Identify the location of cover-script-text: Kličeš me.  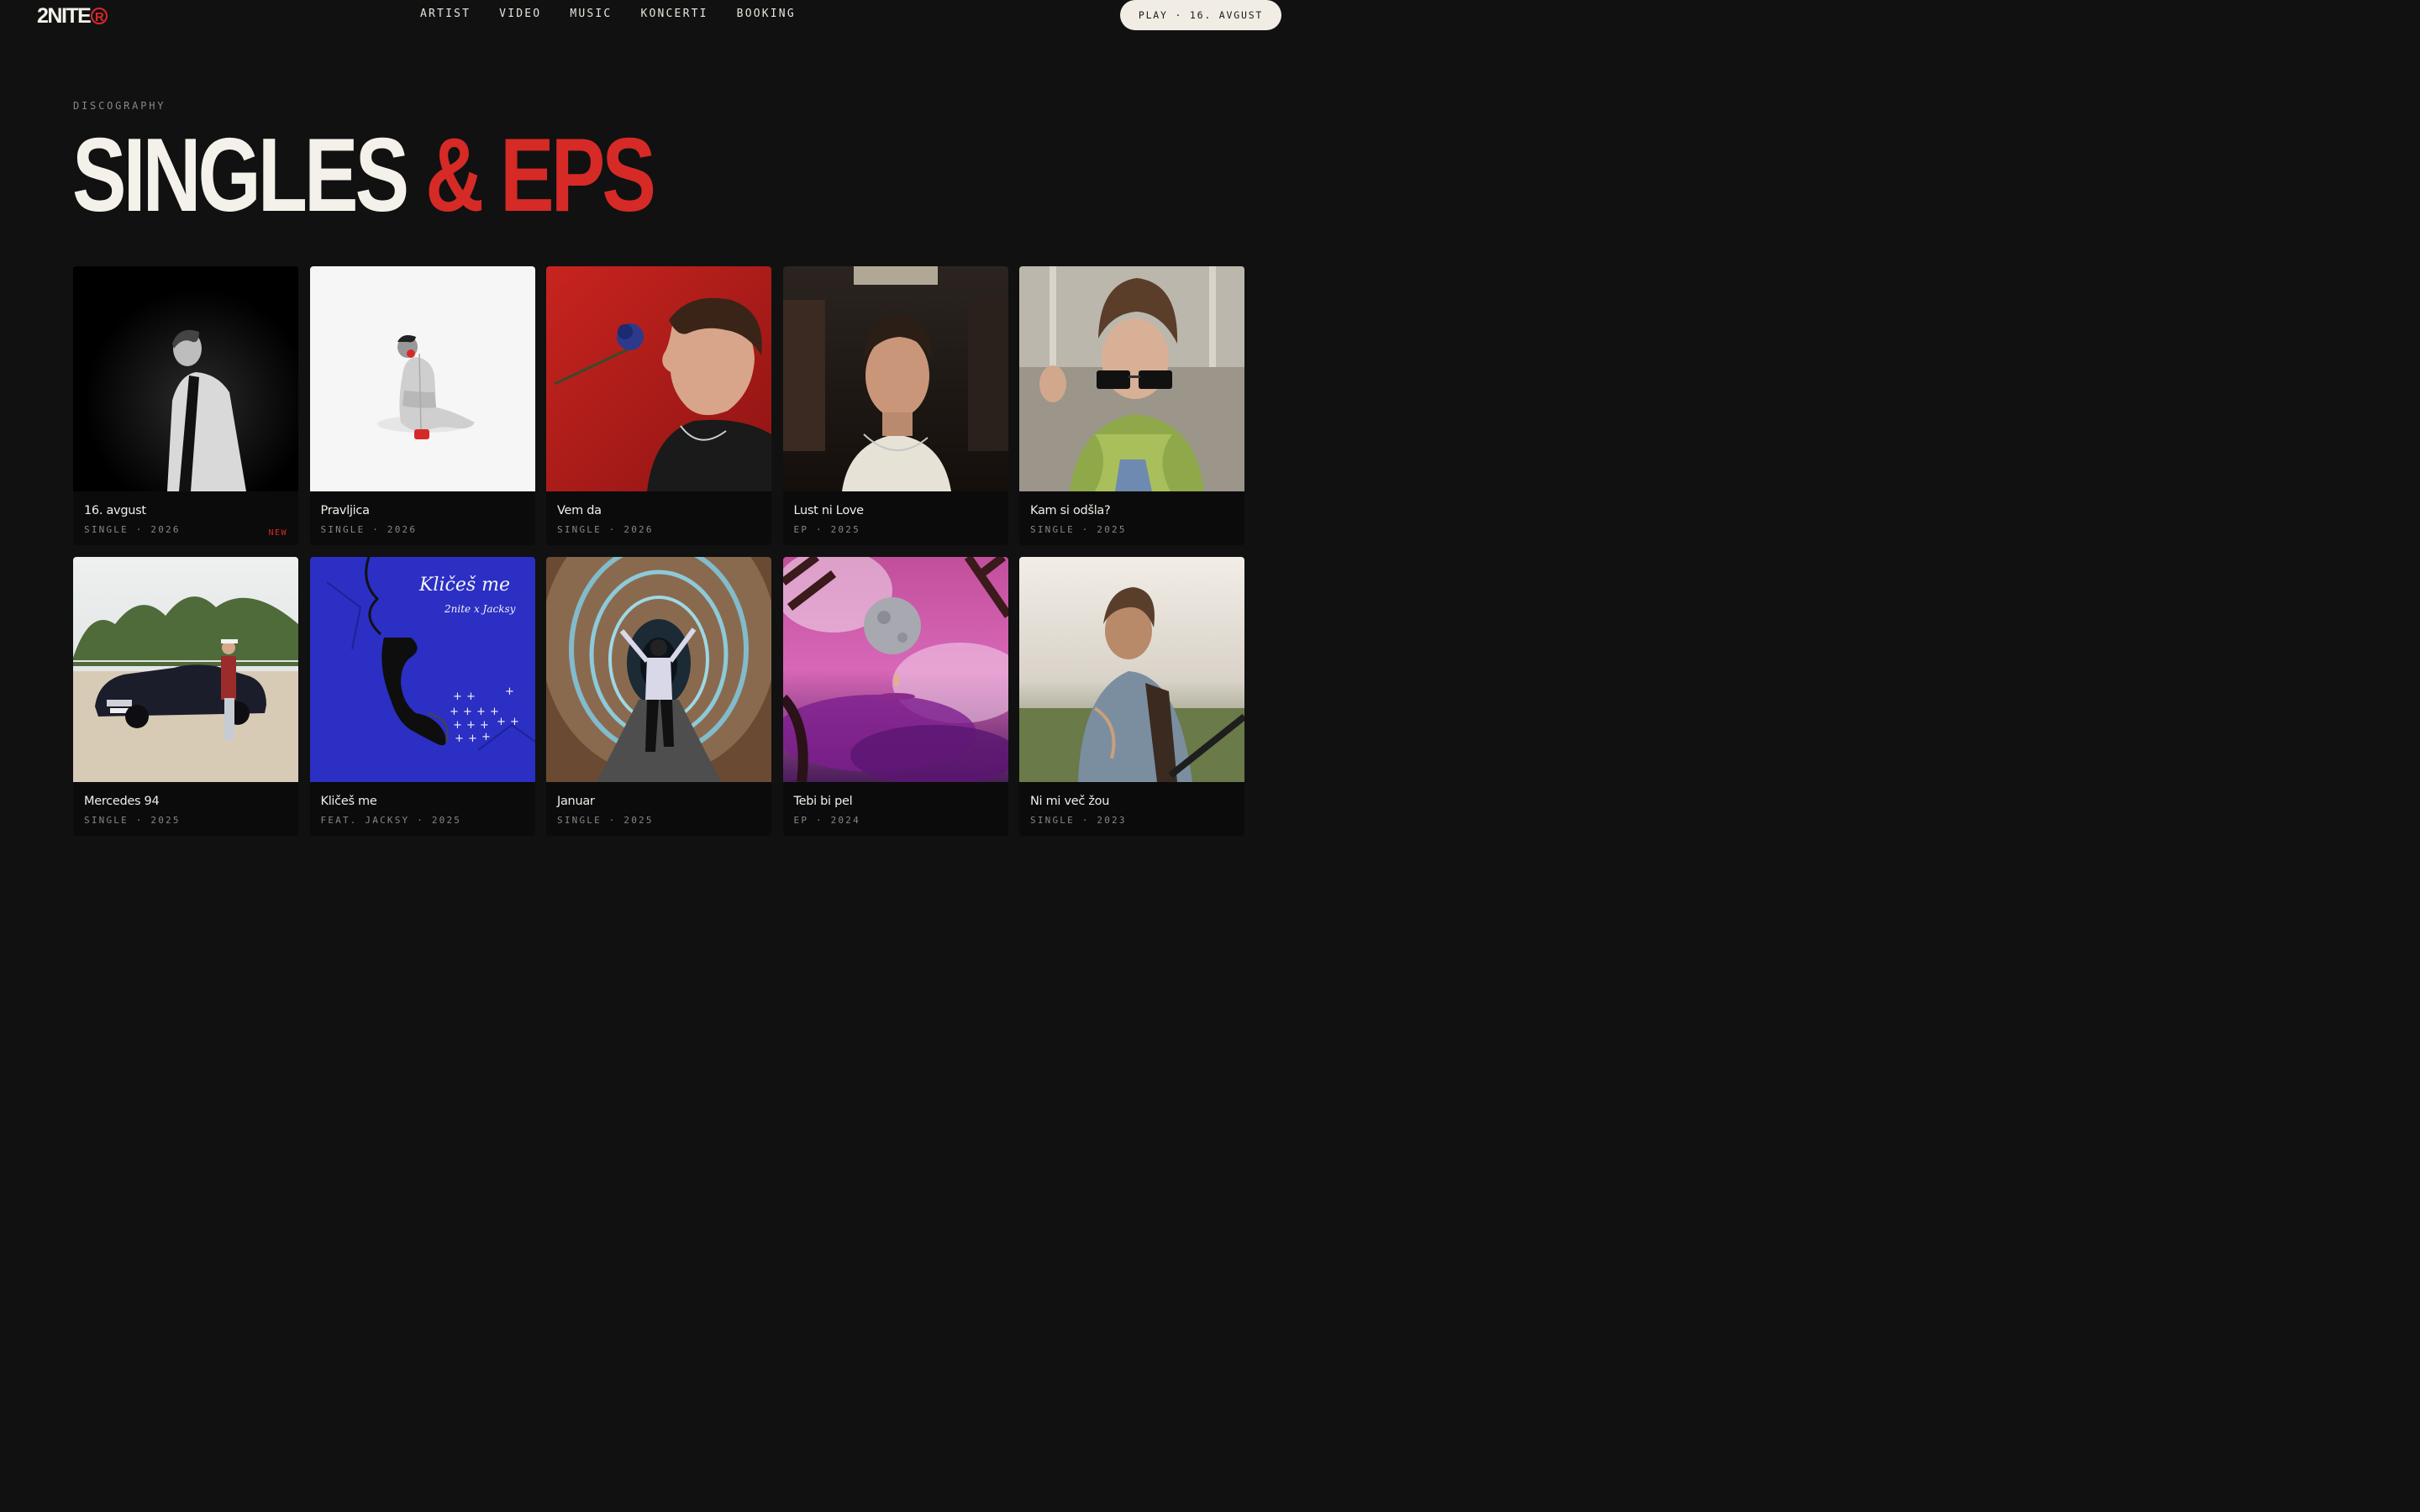
(464, 585).